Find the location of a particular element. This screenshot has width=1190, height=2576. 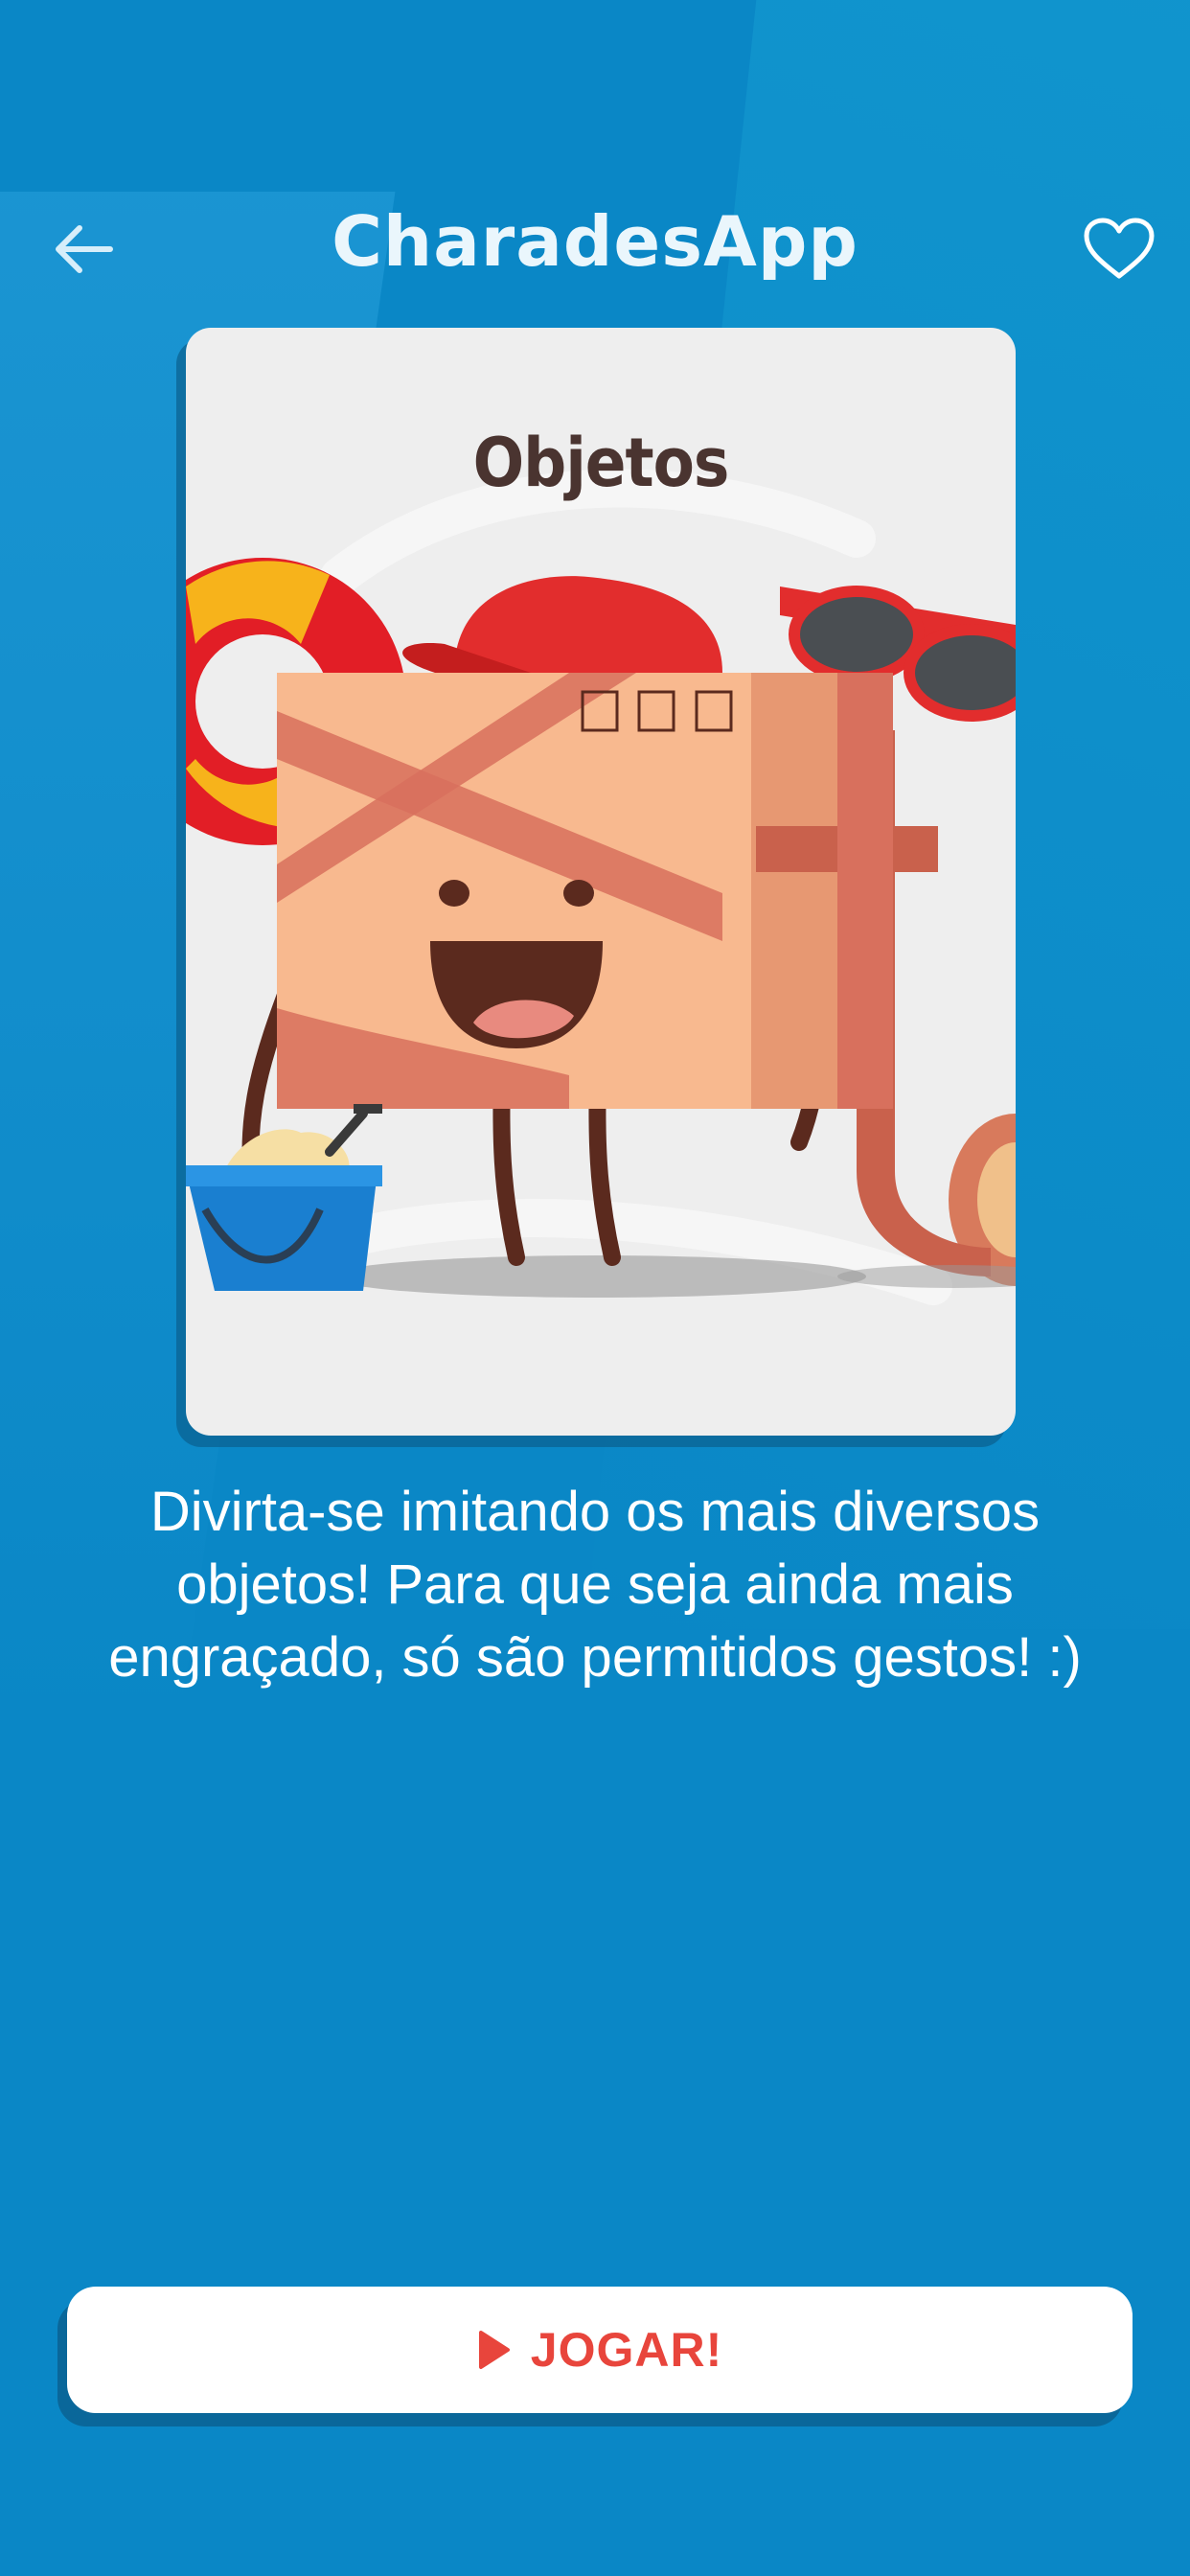

play-button: JOGAR! is located at coordinates (600, 2350).